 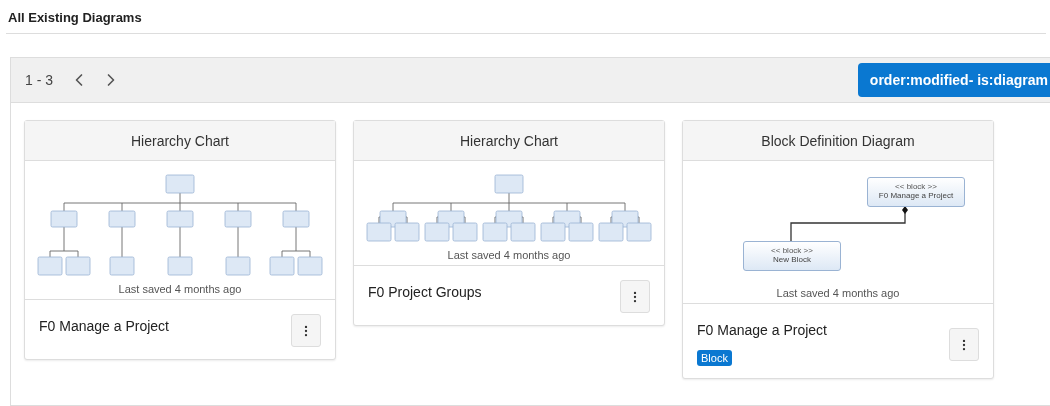 I want to click on page-range: 1 - 3, so click(x=39, y=80).